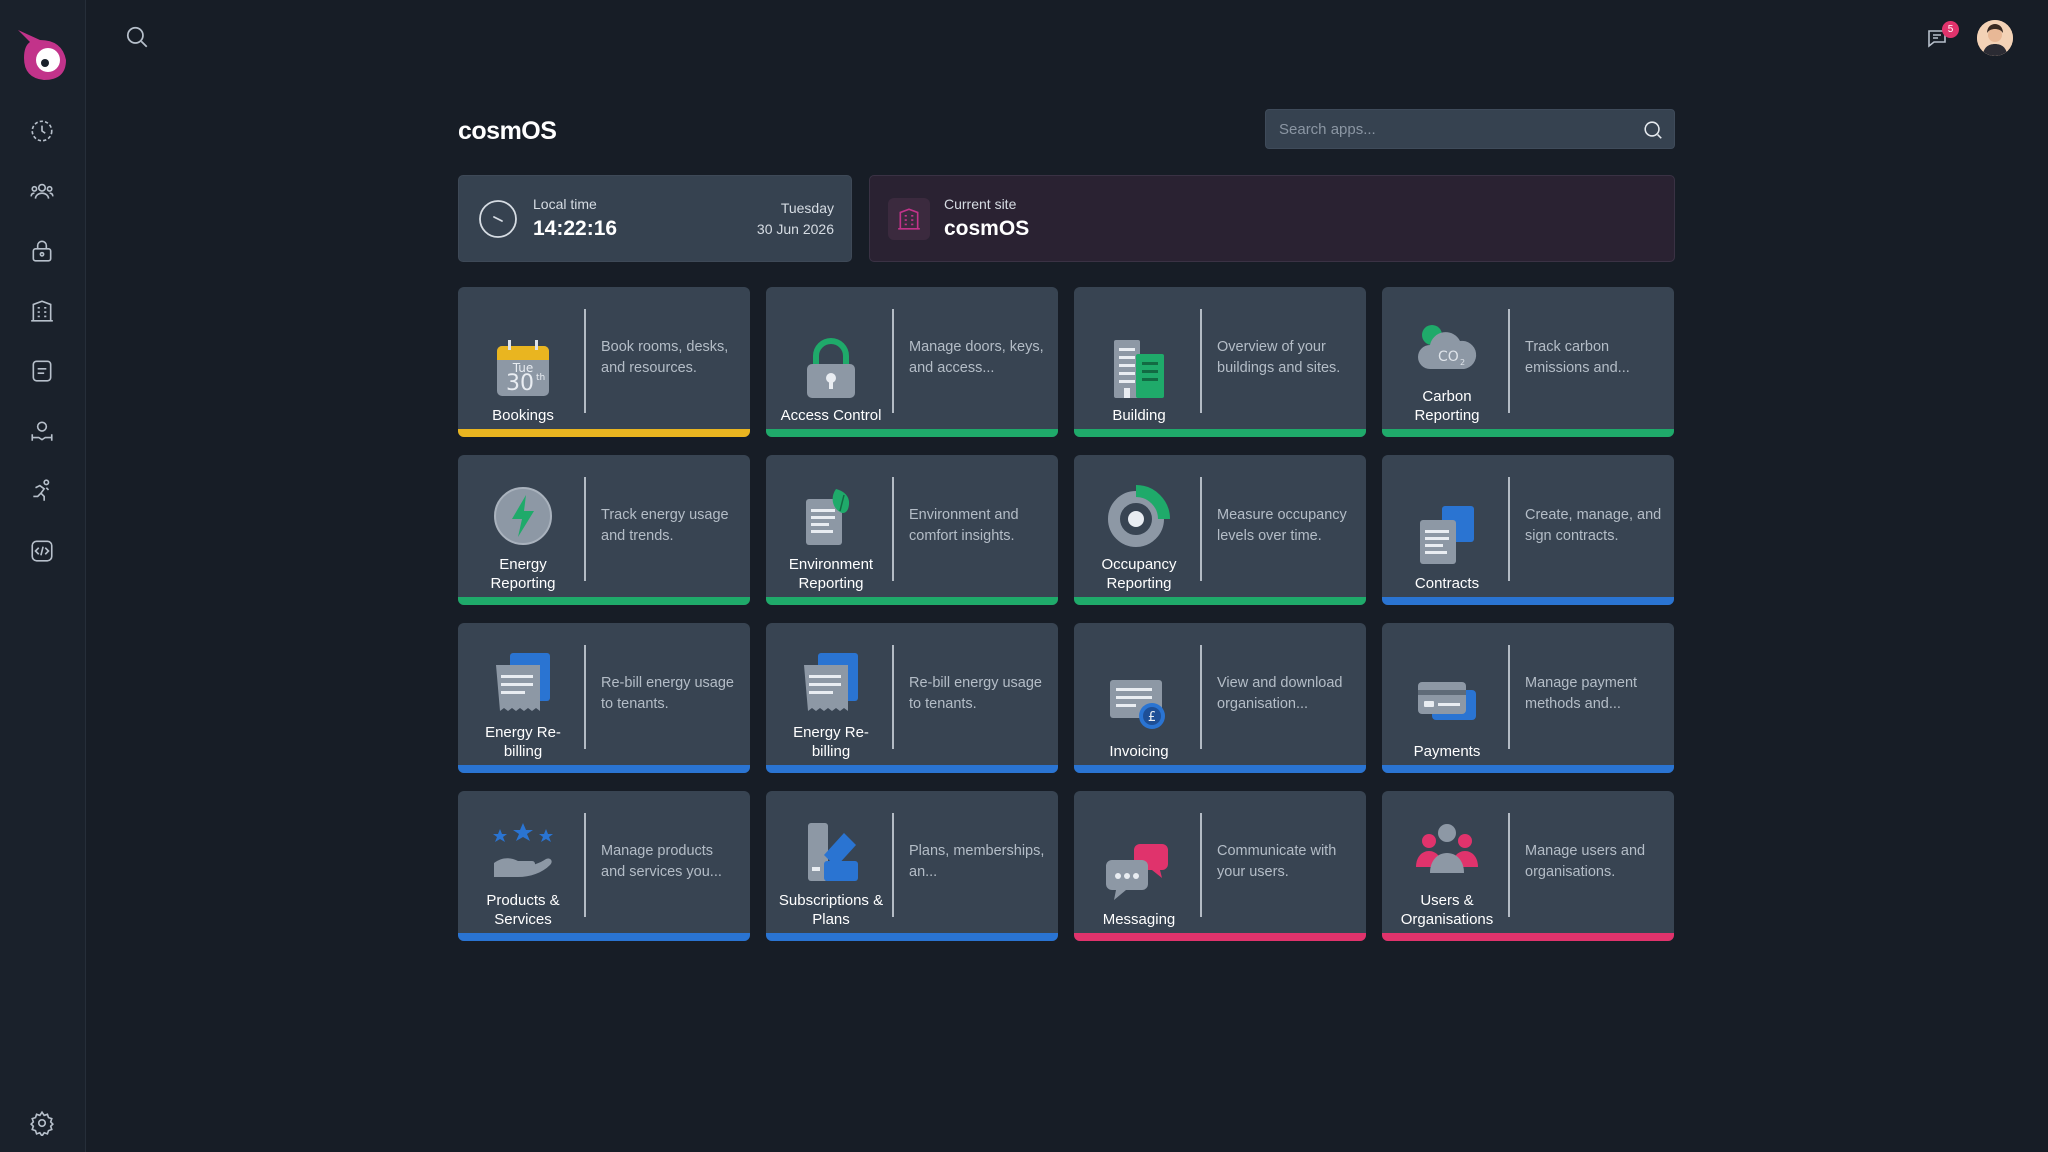 This screenshot has height=1152, width=2048. What do you see at coordinates (1272, 218) in the screenshot?
I see `current-site-card: Current site cosmOS` at bounding box center [1272, 218].